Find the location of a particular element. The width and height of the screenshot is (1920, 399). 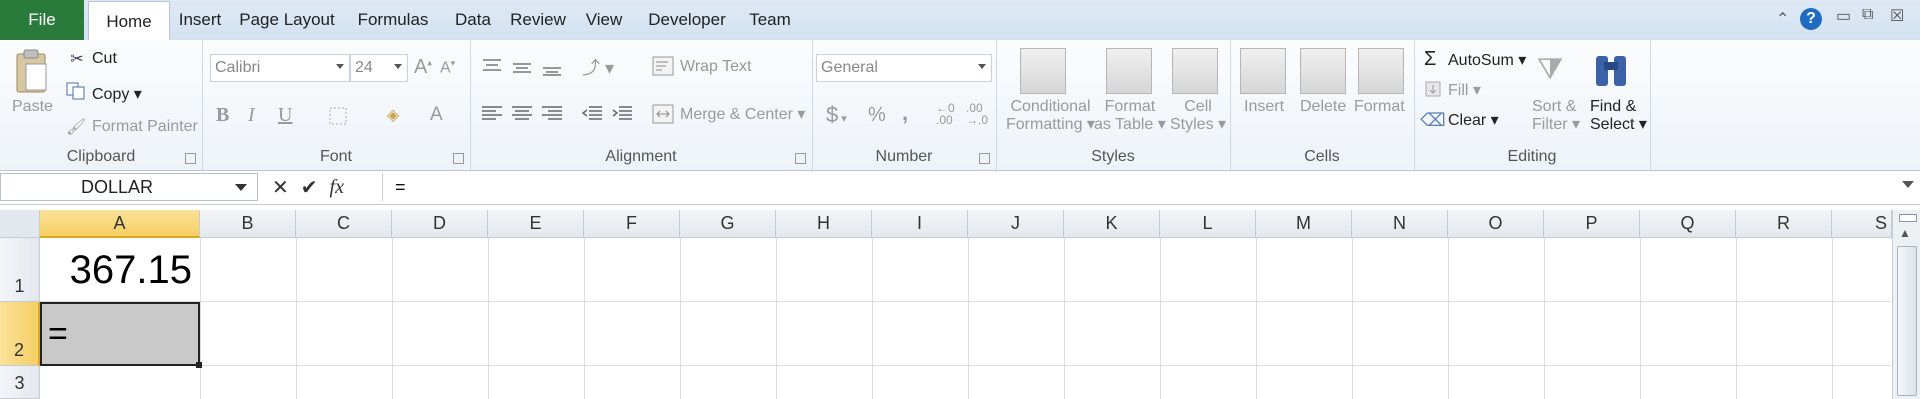

tab-page-layout: Page Layout is located at coordinates (287, 20).